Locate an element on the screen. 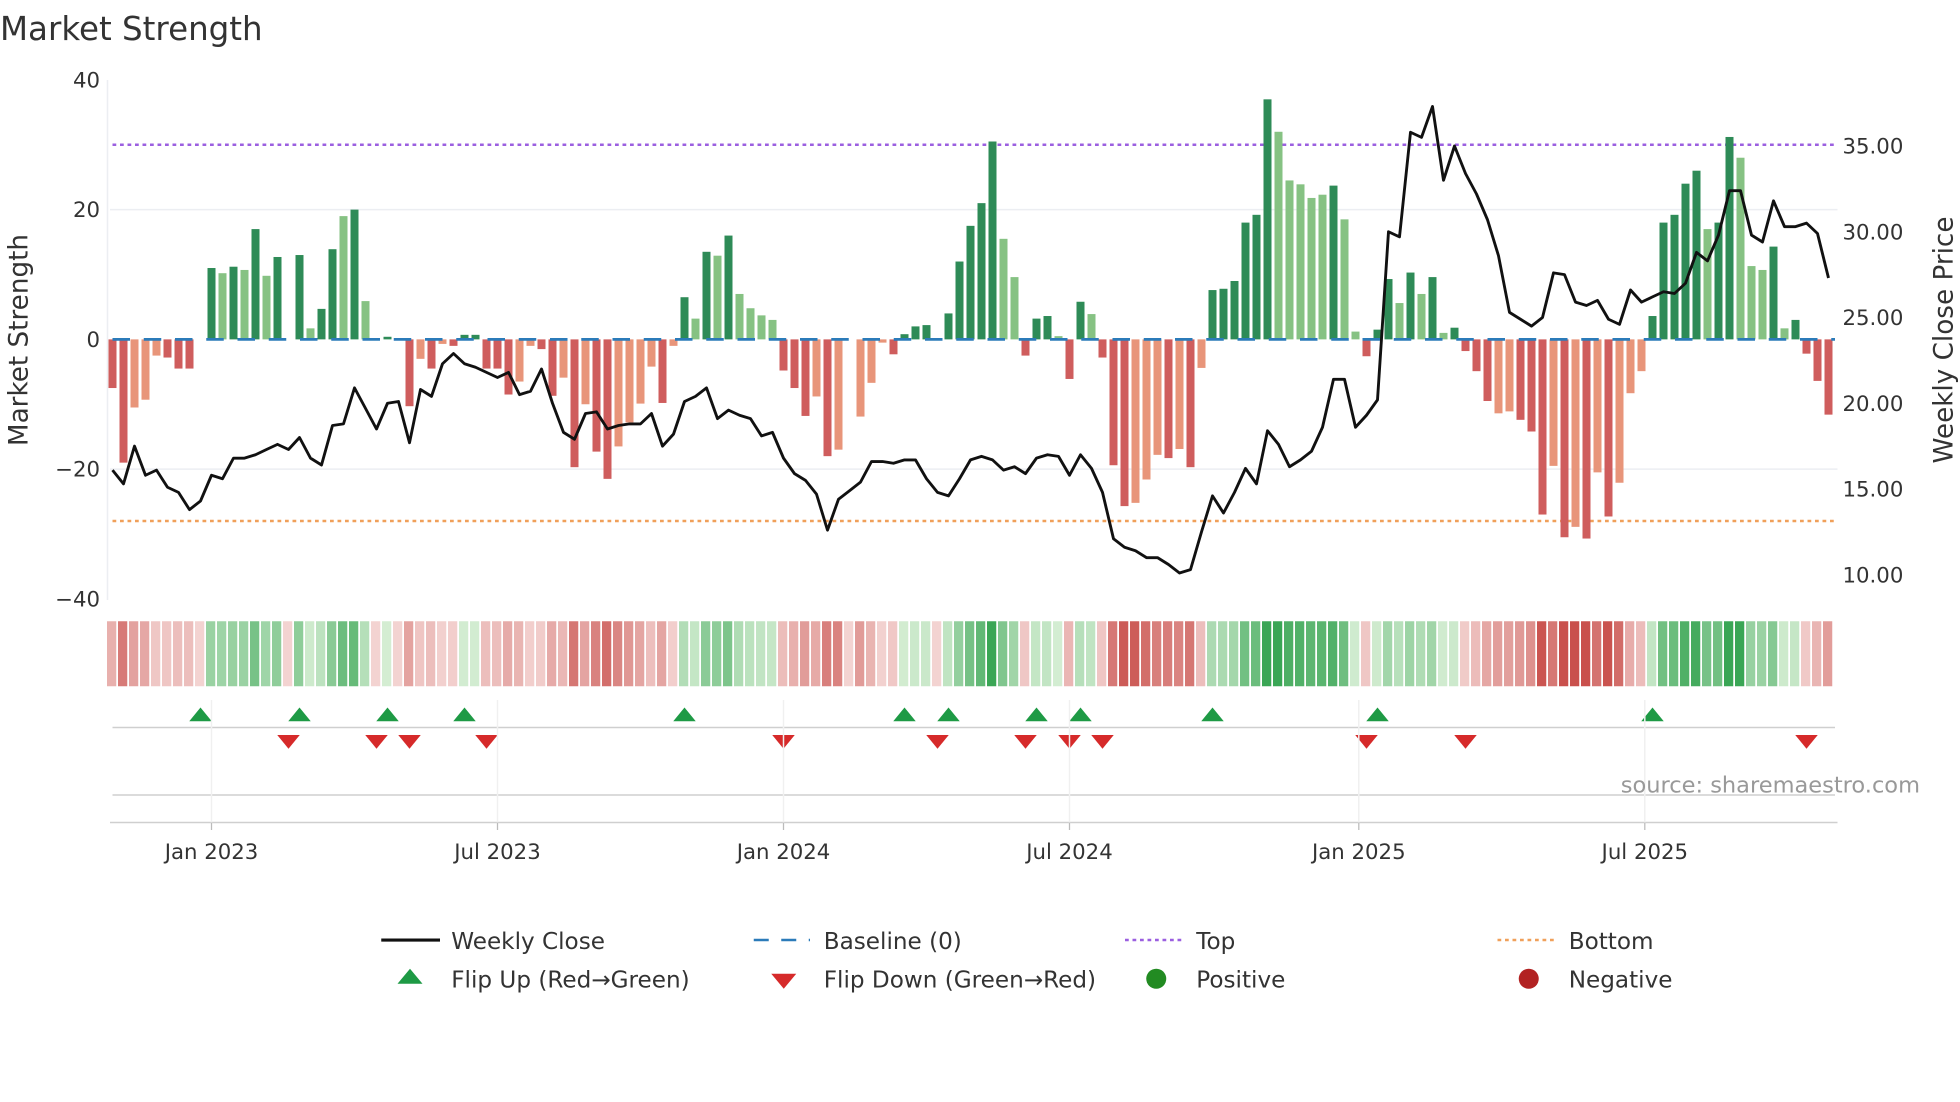  y-tick-label: −20 is located at coordinates (77, 470).